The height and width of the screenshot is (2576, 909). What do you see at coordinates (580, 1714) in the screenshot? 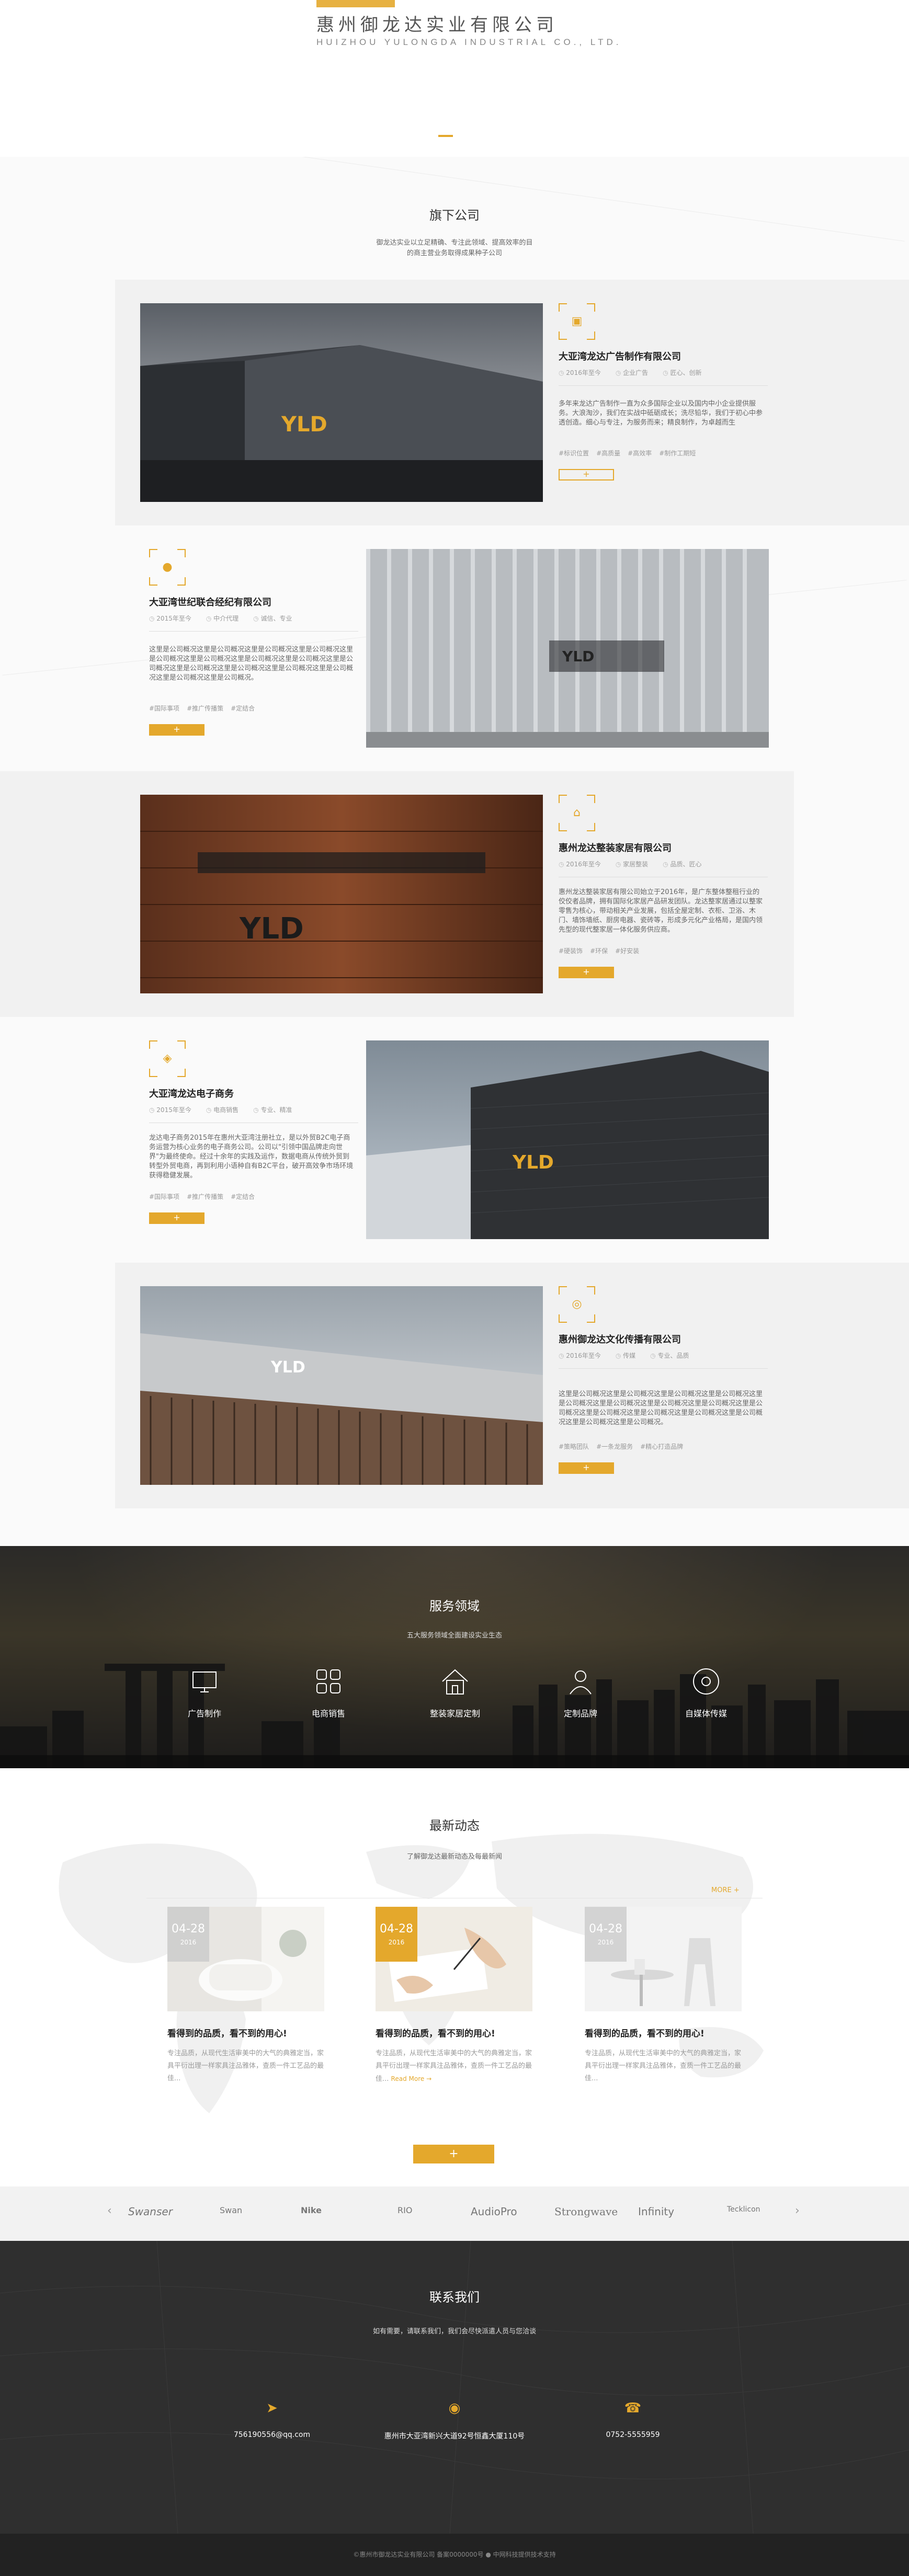
I see `service-label: 定制品牌` at bounding box center [580, 1714].